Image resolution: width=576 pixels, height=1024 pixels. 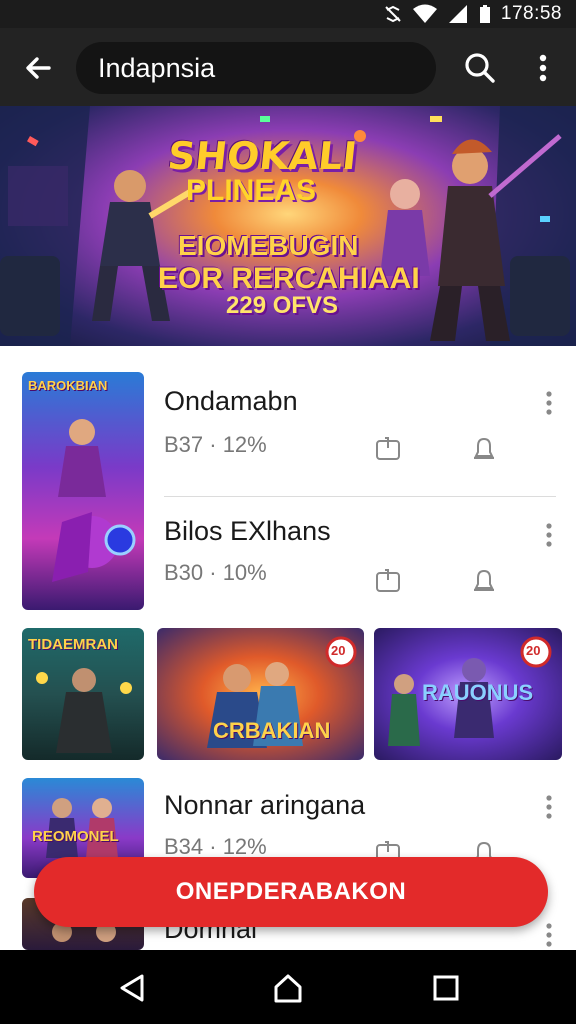 What do you see at coordinates (472, 14) in the screenshot?
I see `status-icons: 178:58` at bounding box center [472, 14].